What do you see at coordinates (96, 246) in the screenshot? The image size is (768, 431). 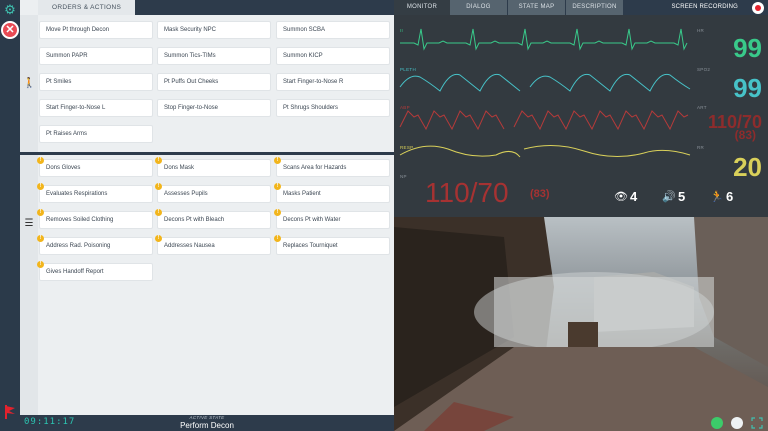 I see `action-button: Address Rad. Poisoning` at bounding box center [96, 246].